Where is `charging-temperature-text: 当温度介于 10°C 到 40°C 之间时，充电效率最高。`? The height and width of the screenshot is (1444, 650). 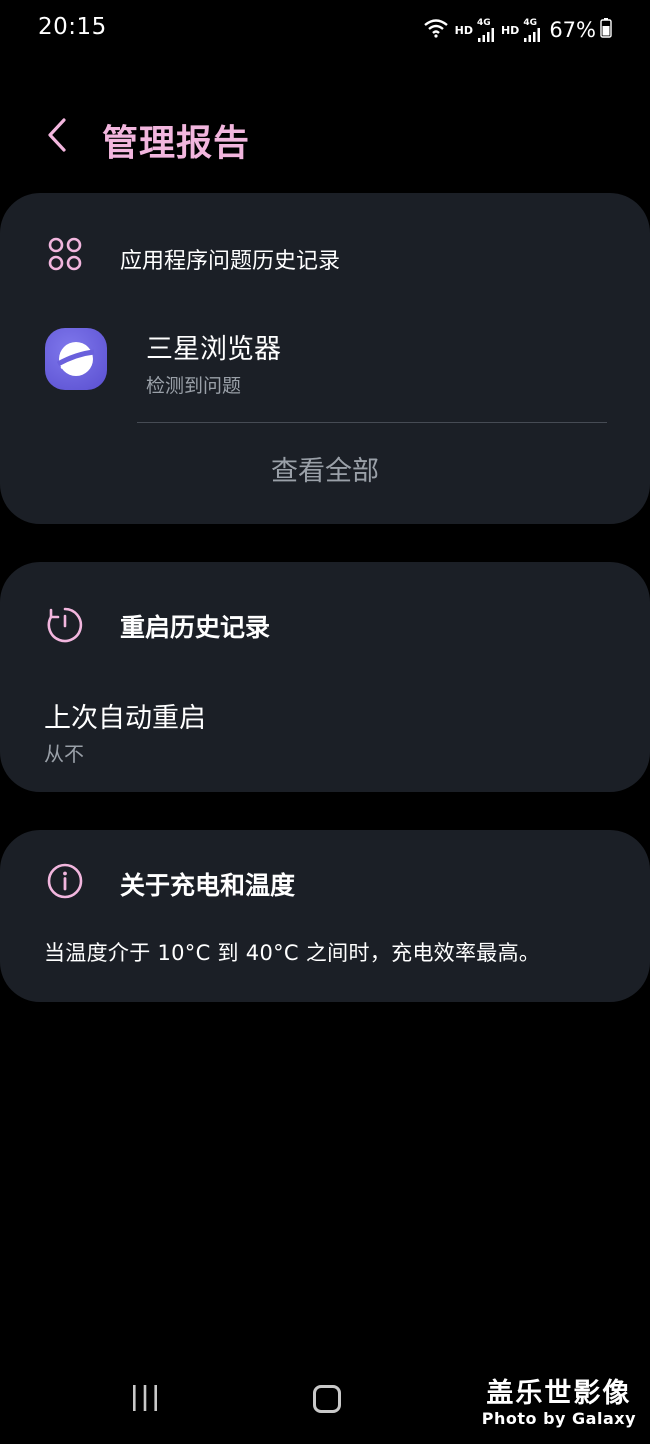
charging-temperature-text: 当温度介于 10°C 到 40°C 之间时，充电效率最高。 is located at coordinates (292, 953).